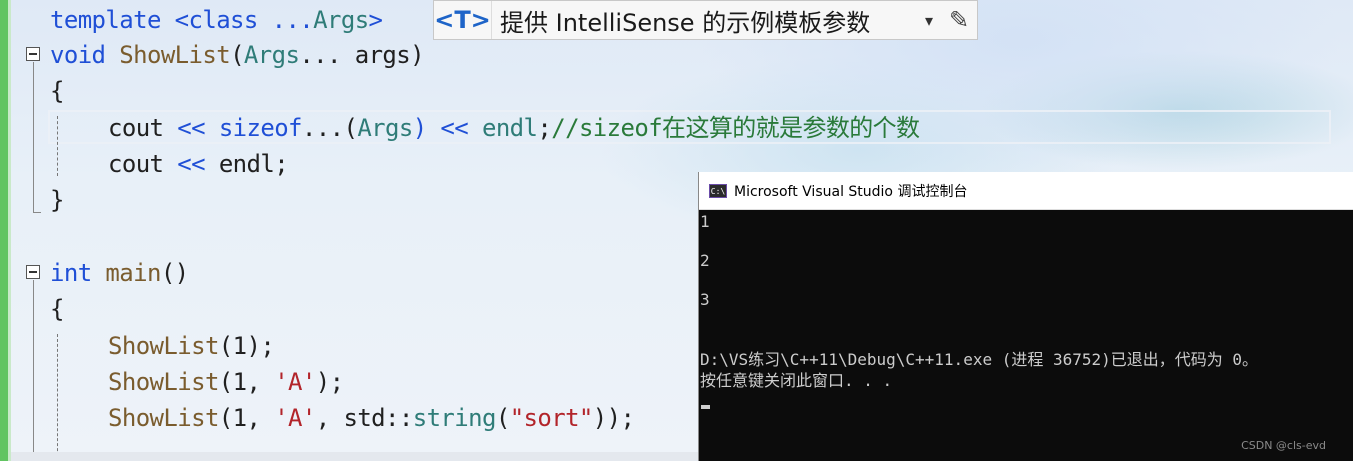  Describe the element at coordinates (705, 221) in the screenshot. I see `console-output-line: 1` at that location.